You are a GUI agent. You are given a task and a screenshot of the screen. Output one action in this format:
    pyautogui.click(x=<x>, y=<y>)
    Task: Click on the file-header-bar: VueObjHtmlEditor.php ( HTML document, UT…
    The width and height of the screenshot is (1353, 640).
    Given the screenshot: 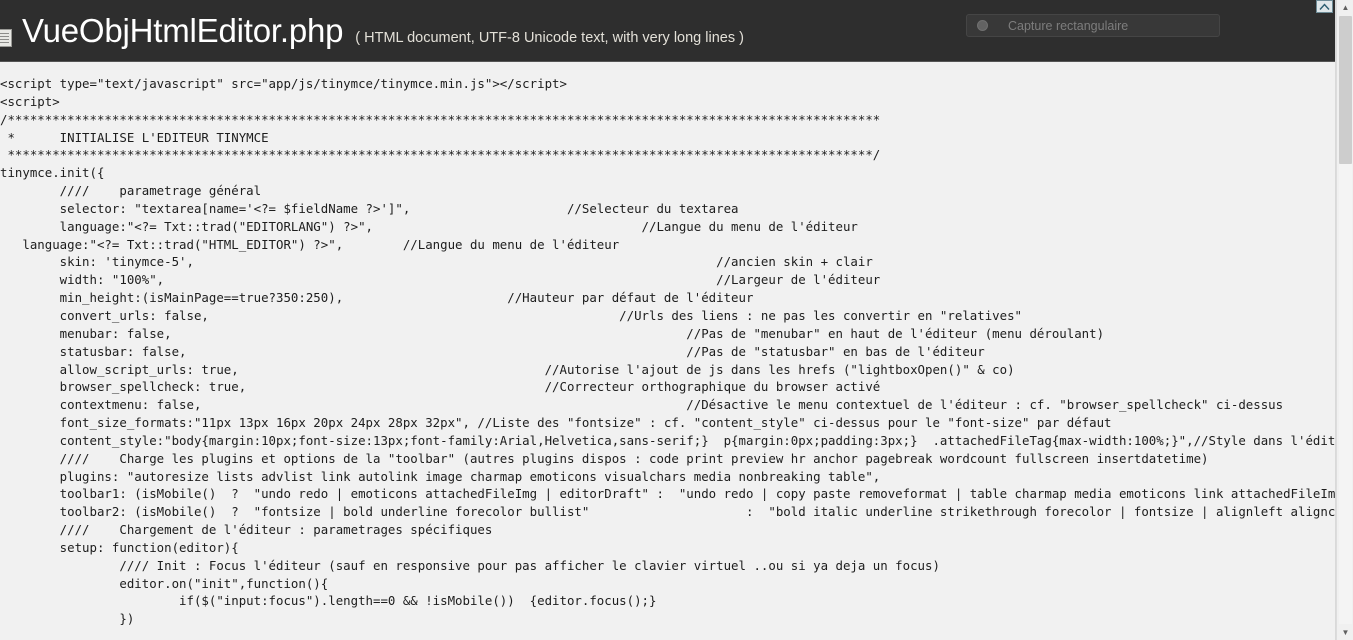 What is the action you would take?
    pyautogui.click(x=668, y=31)
    